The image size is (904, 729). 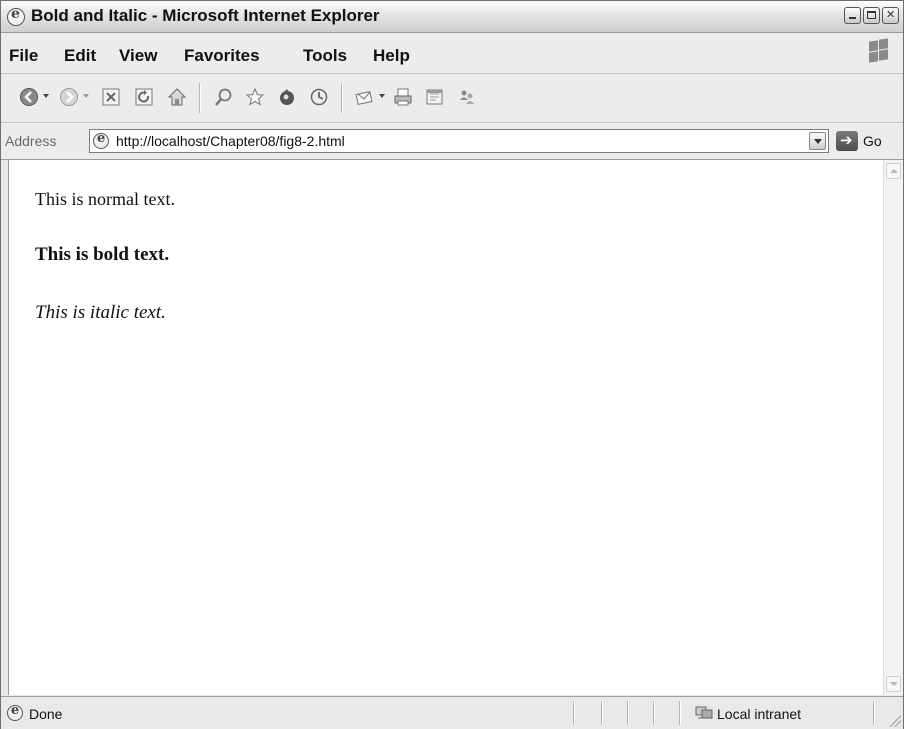 What do you see at coordinates (223, 97) in the screenshot?
I see `search-icon` at bounding box center [223, 97].